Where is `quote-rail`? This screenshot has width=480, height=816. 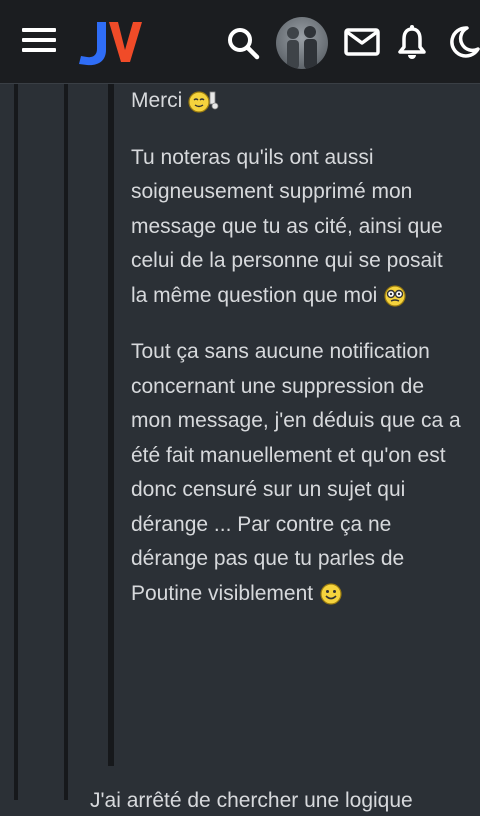
quote-rail is located at coordinates (111, 425).